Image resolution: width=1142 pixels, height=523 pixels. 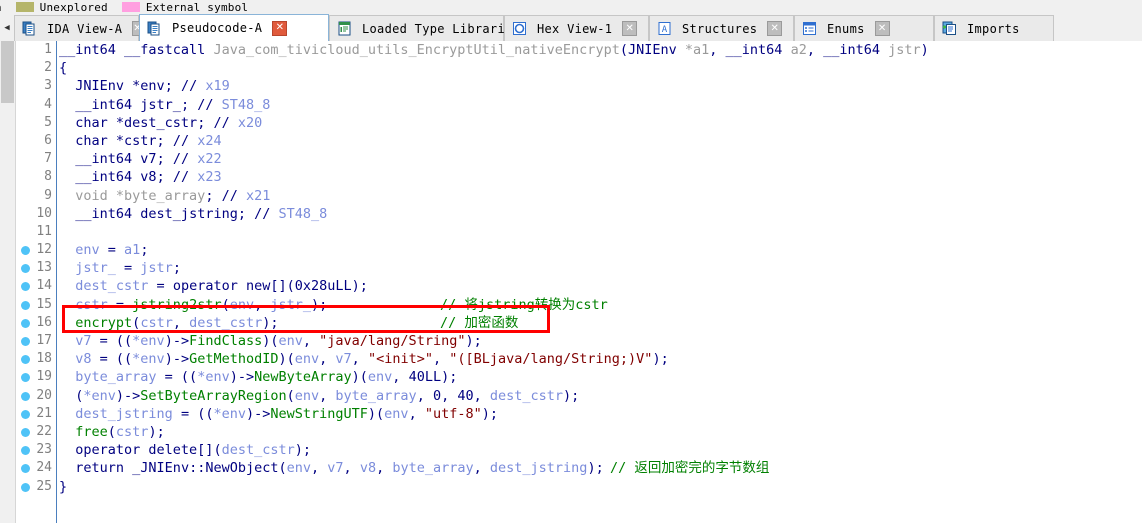 What do you see at coordinates (140, 141) in the screenshot?
I see `code-text: char *cstr; // x24` at bounding box center [140, 141].